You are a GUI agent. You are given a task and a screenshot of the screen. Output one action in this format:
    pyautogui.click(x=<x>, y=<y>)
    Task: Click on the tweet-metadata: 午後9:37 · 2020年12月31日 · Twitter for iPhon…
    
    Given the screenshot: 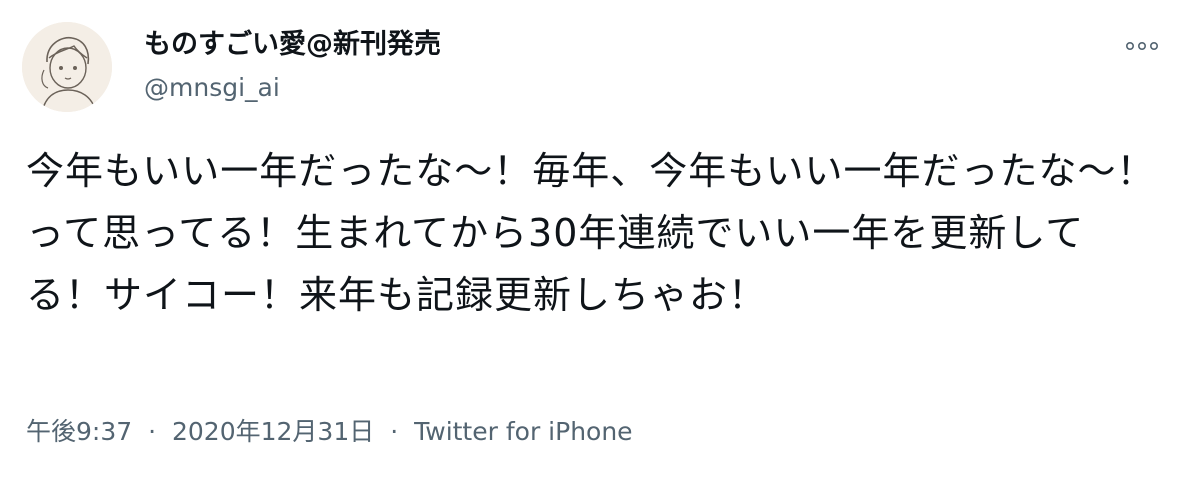 What is the action you would take?
    pyautogui.click(x=329, y=432)
    